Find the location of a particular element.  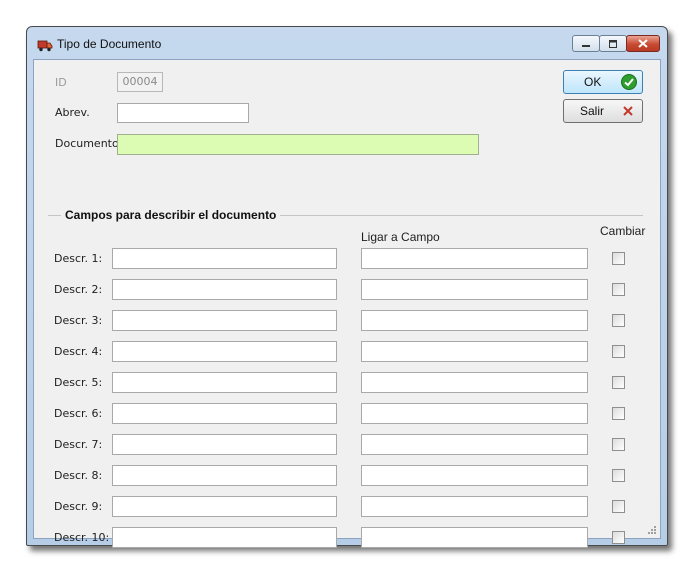

resize-grip-icon is located at coordinates (652, 530).